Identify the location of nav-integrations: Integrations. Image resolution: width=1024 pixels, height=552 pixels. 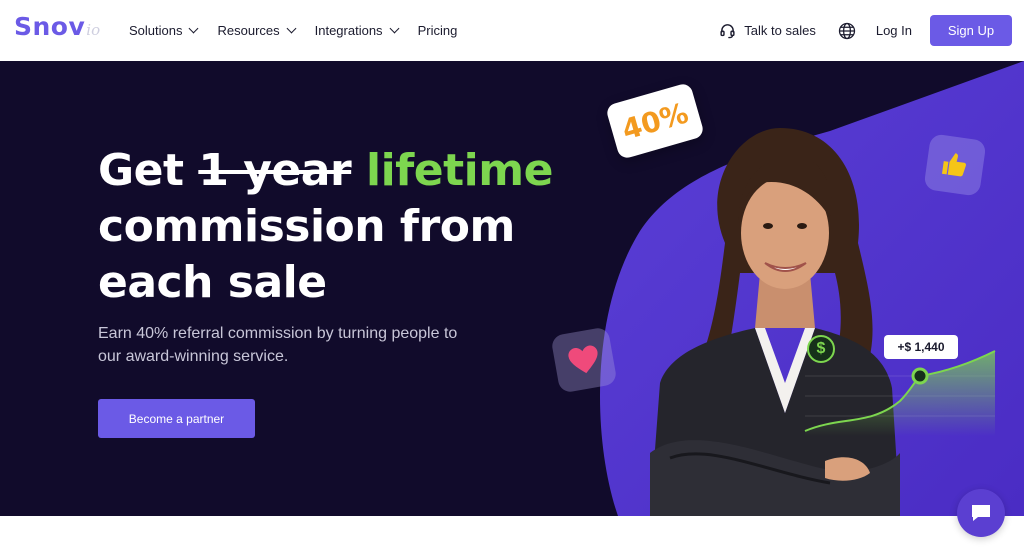
(357, 30).